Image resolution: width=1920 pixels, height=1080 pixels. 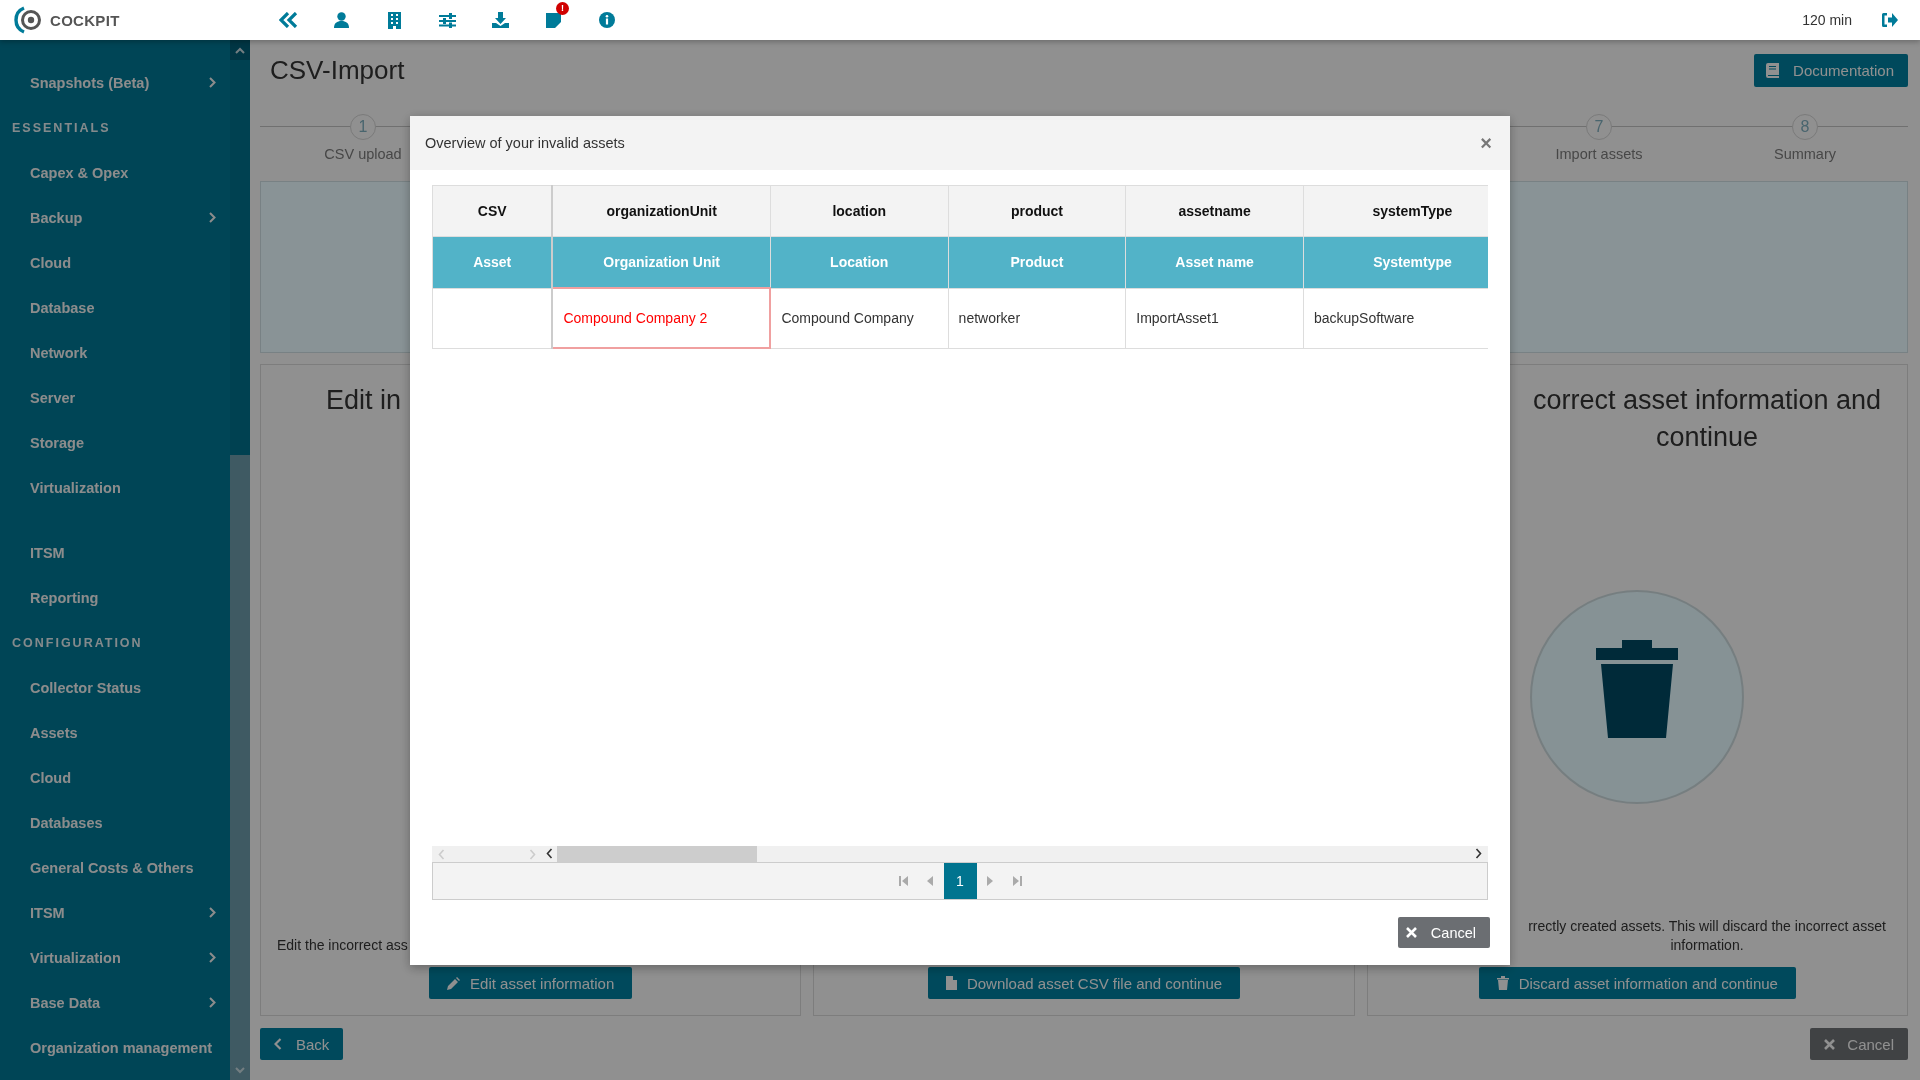 What do you see at coordinates (85, 20) in the screenshot?
I see `app-name: COCKPIT` at bounding box center [85, 20].